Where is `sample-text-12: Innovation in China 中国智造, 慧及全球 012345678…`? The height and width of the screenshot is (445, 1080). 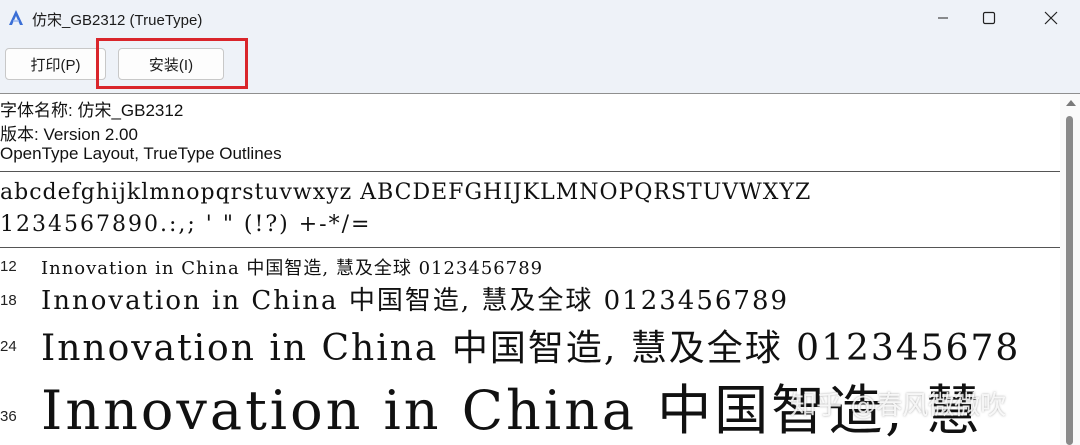
sample-text-12: Innovation in China 中国智造, 慧及全球 012345678… is located at coordinates (292, 268).